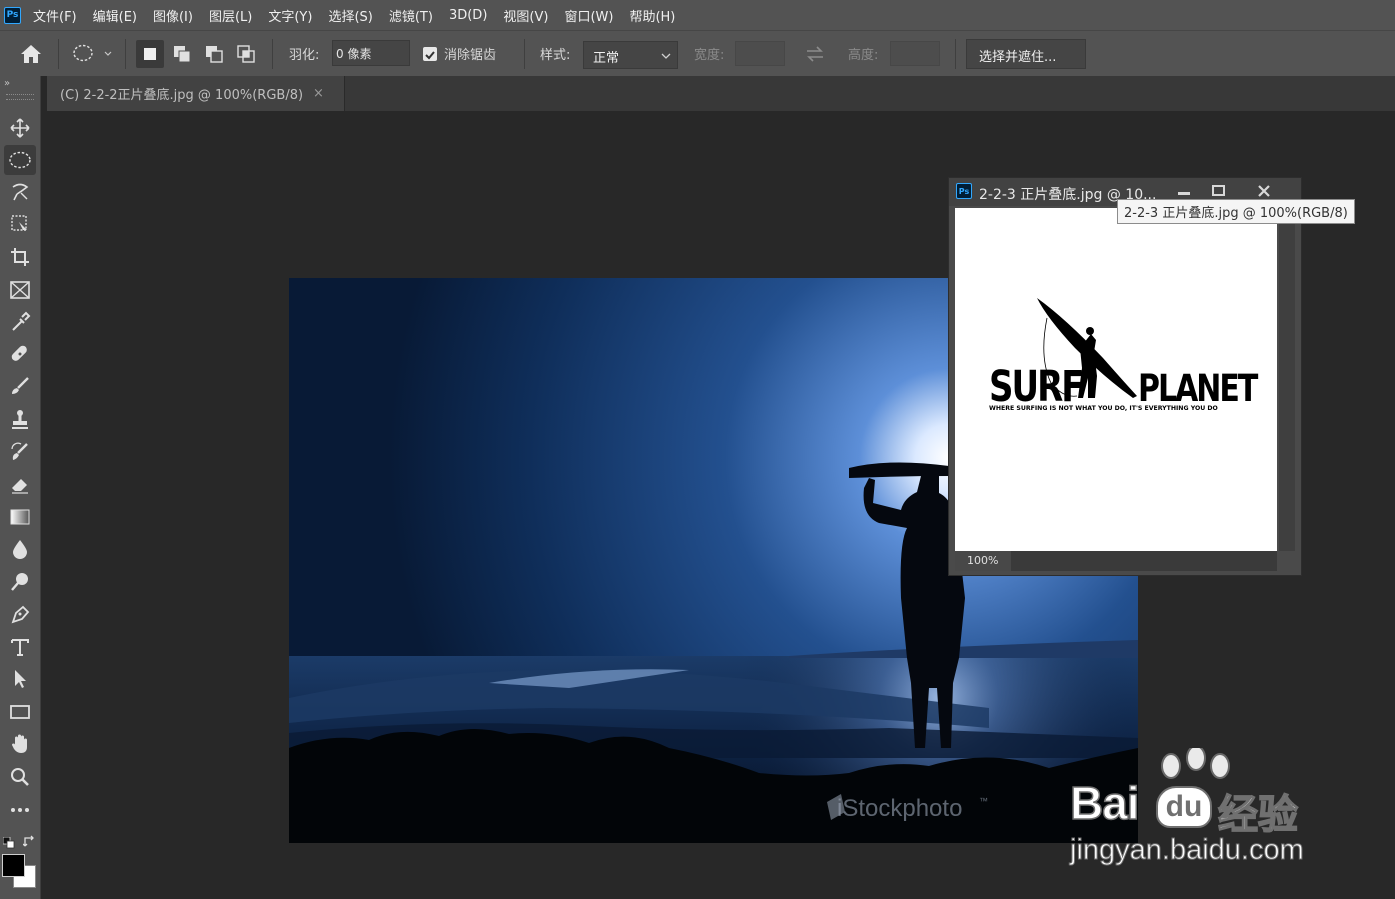 The height and width of the screenshot is (899, 1395). I want to click on style-select-value: 正常, so click(606, 58).